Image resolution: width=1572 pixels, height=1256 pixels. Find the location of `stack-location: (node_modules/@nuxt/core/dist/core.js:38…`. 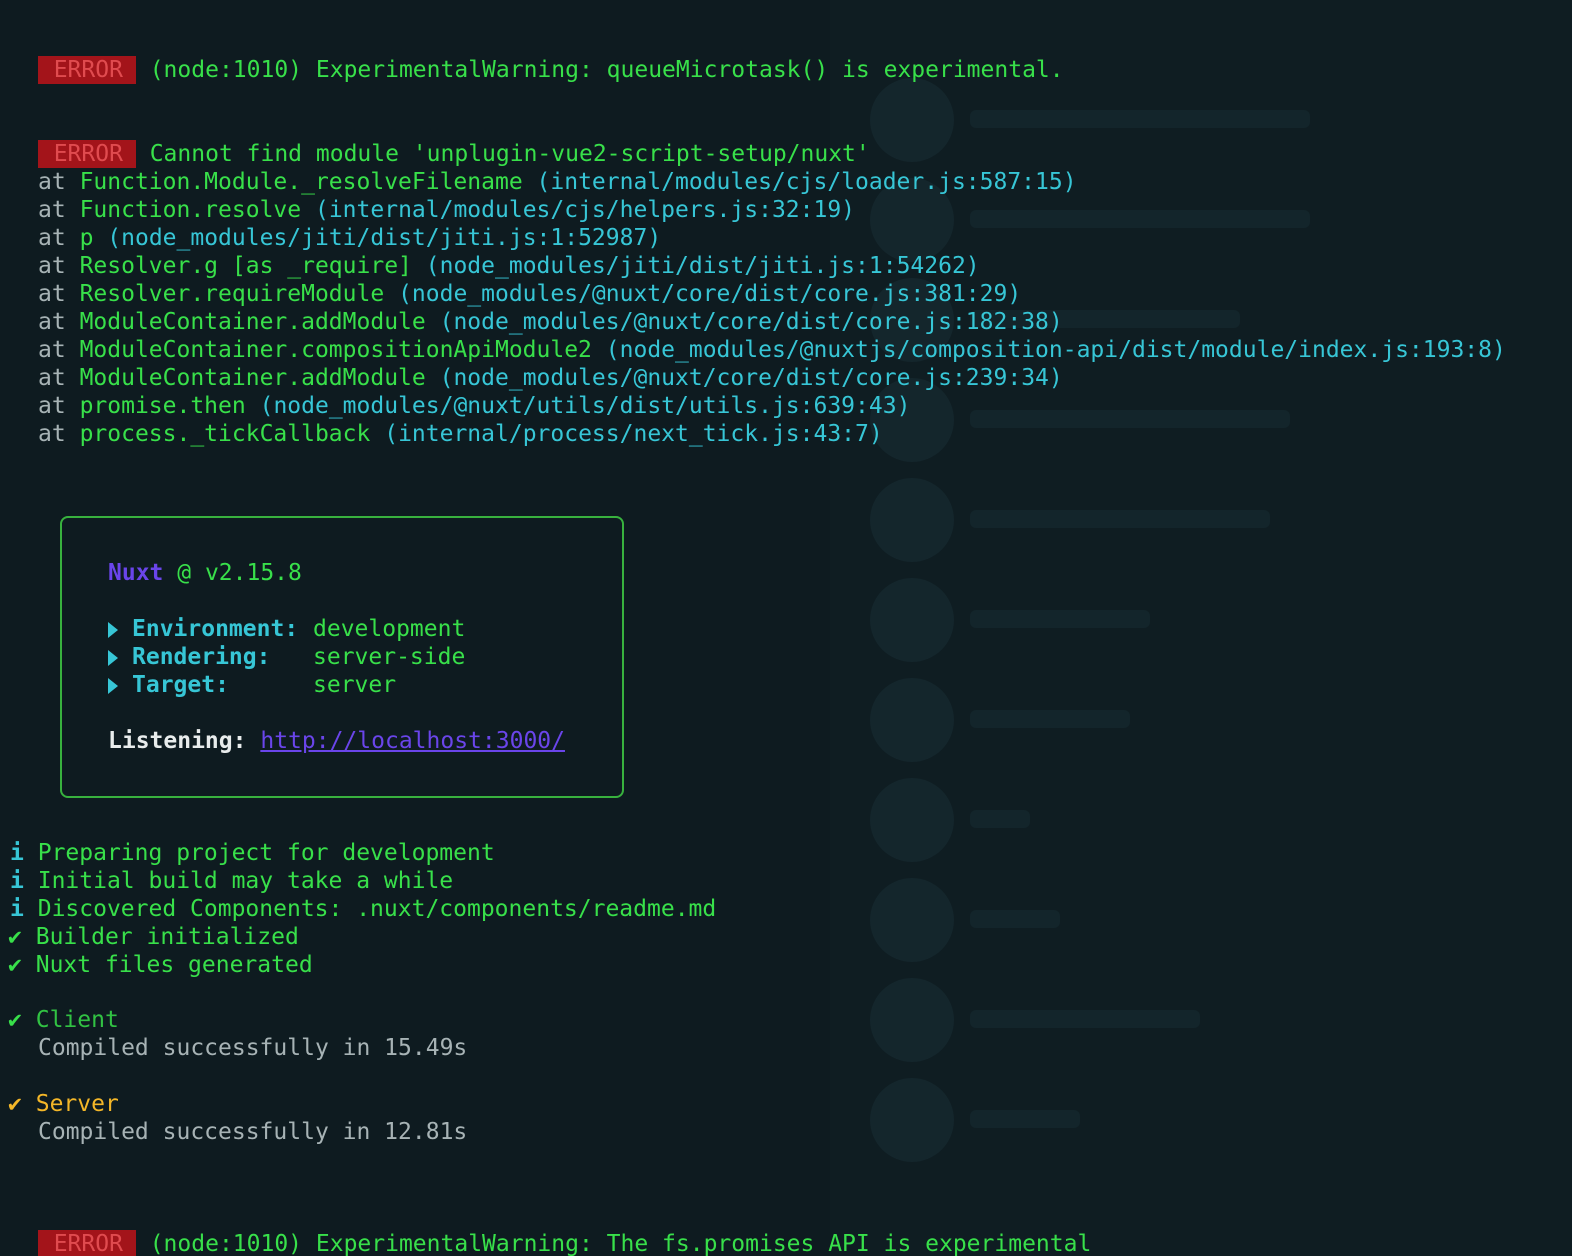

stack-location: (node_modules/@nuxt/core/dist/core.js:38… is located at coordinates (710, 294).